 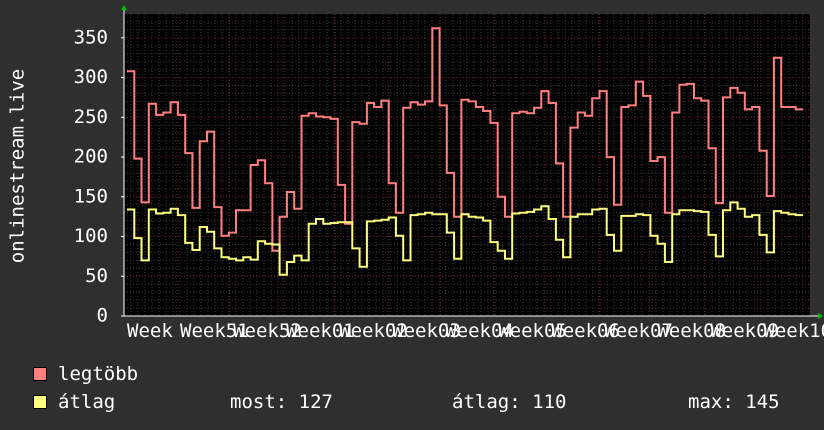 I want to click on legend-max-swatch, so click(x=40, y=374).